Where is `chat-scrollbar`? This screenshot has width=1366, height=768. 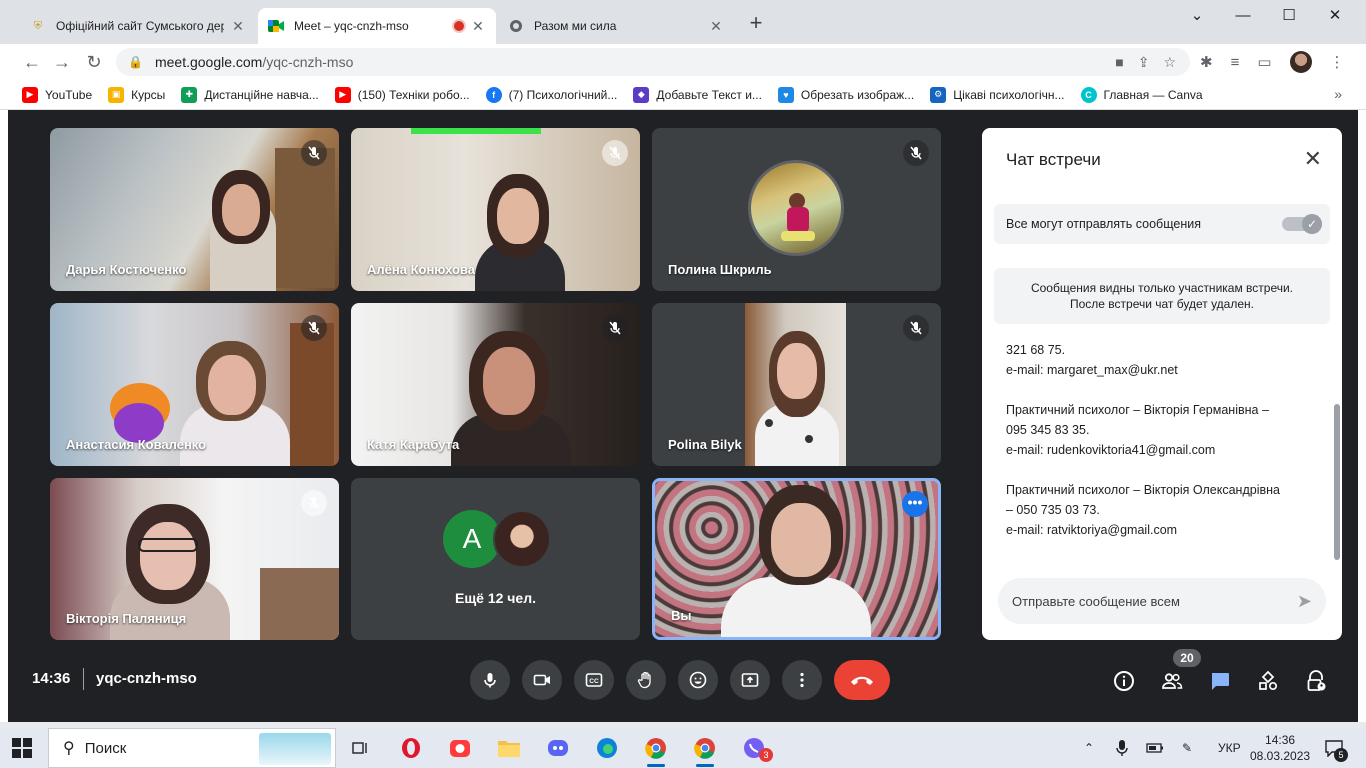
chat-scrollbar is located at coordinates (1337, 482).